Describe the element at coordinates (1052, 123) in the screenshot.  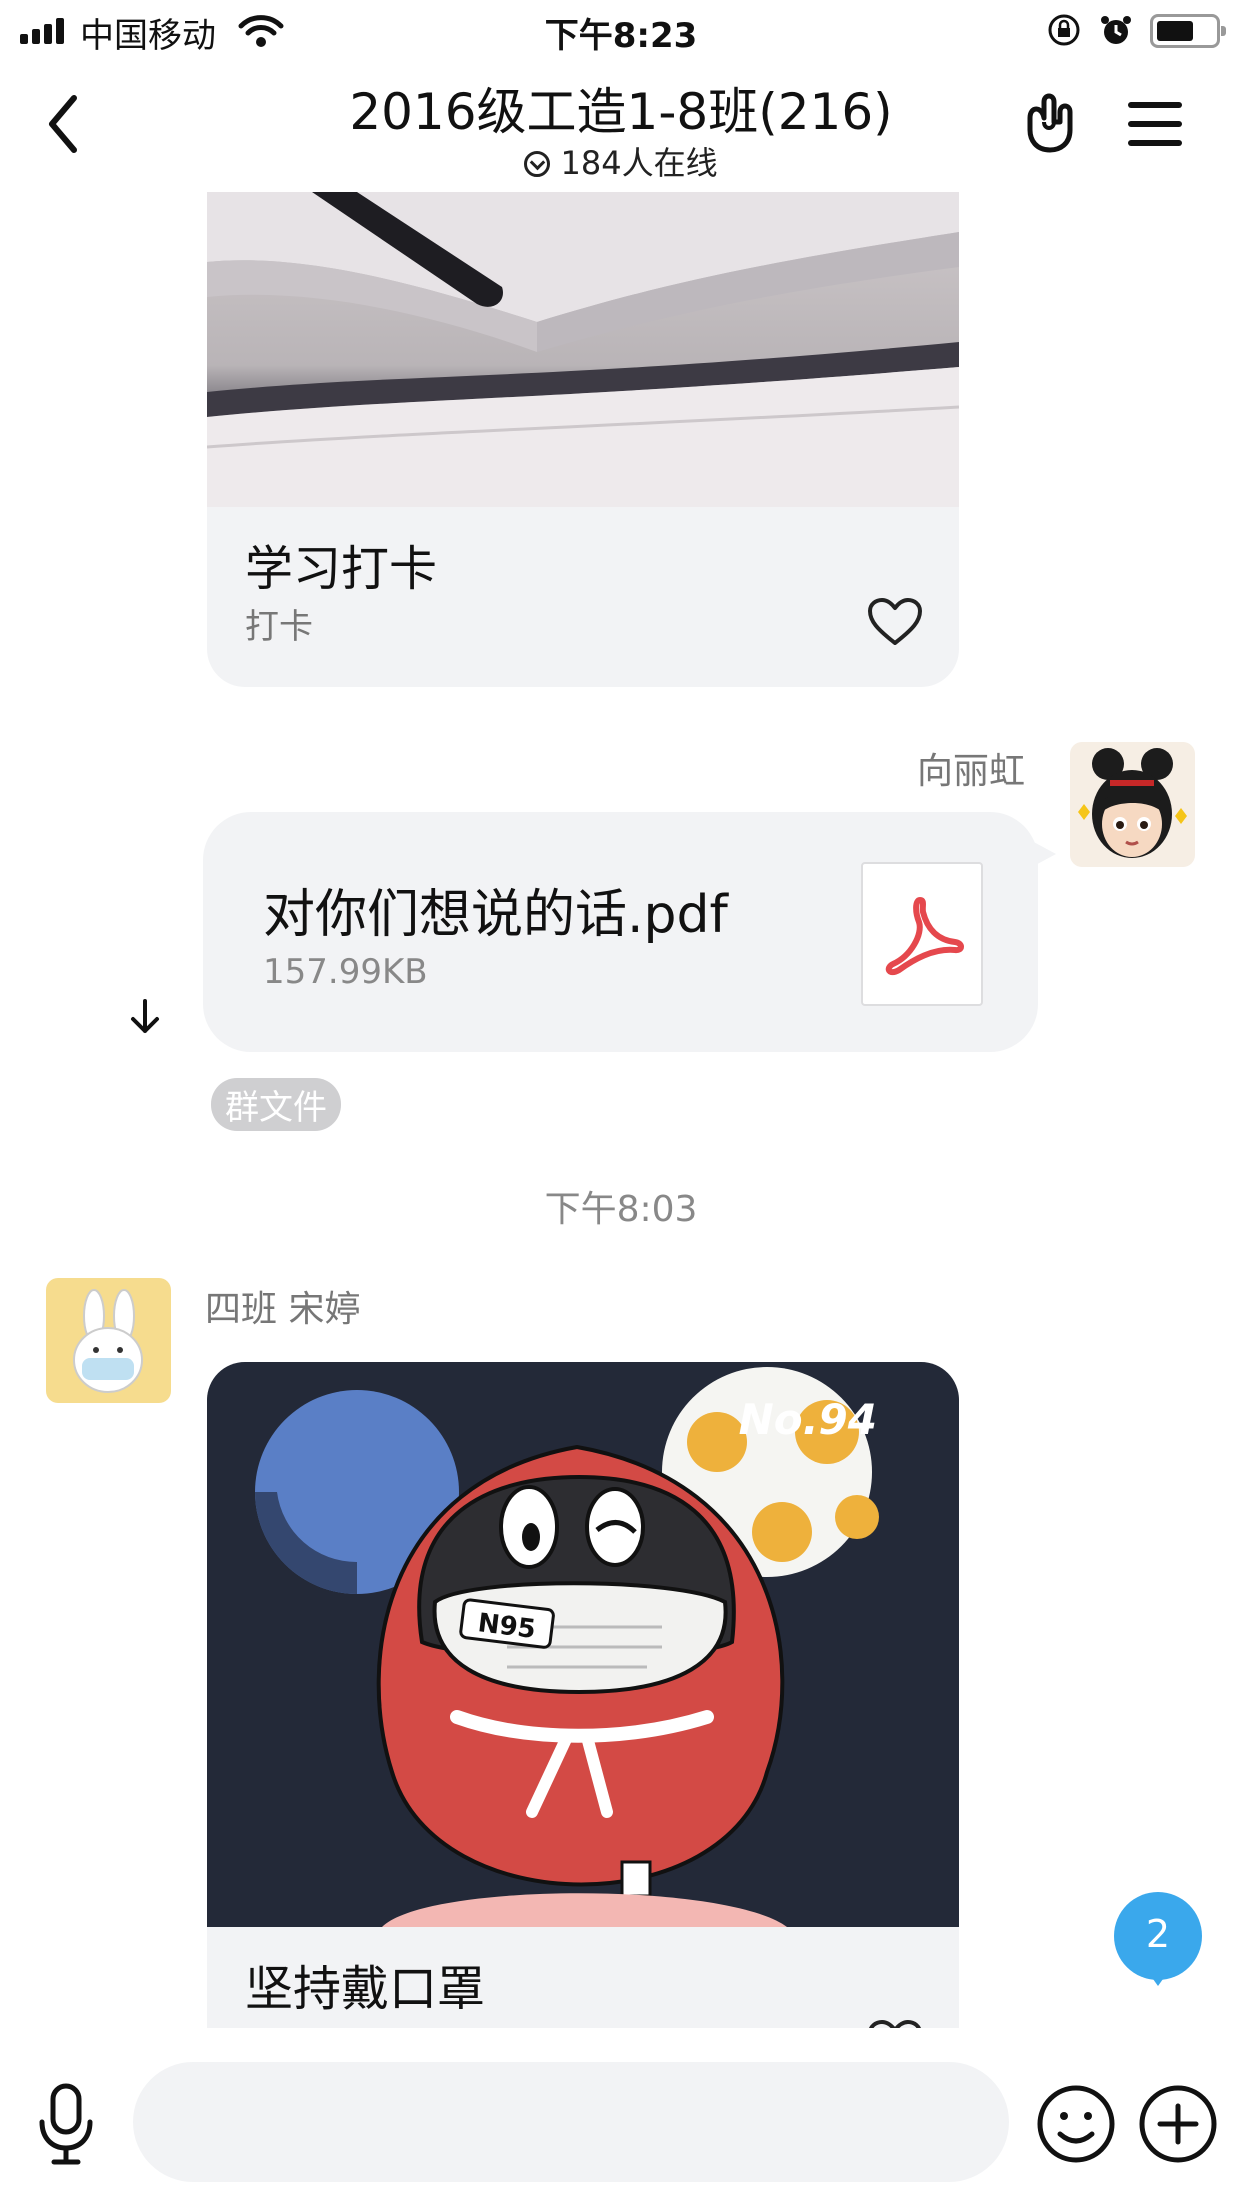
I see `rock-hand-icon` at that location.